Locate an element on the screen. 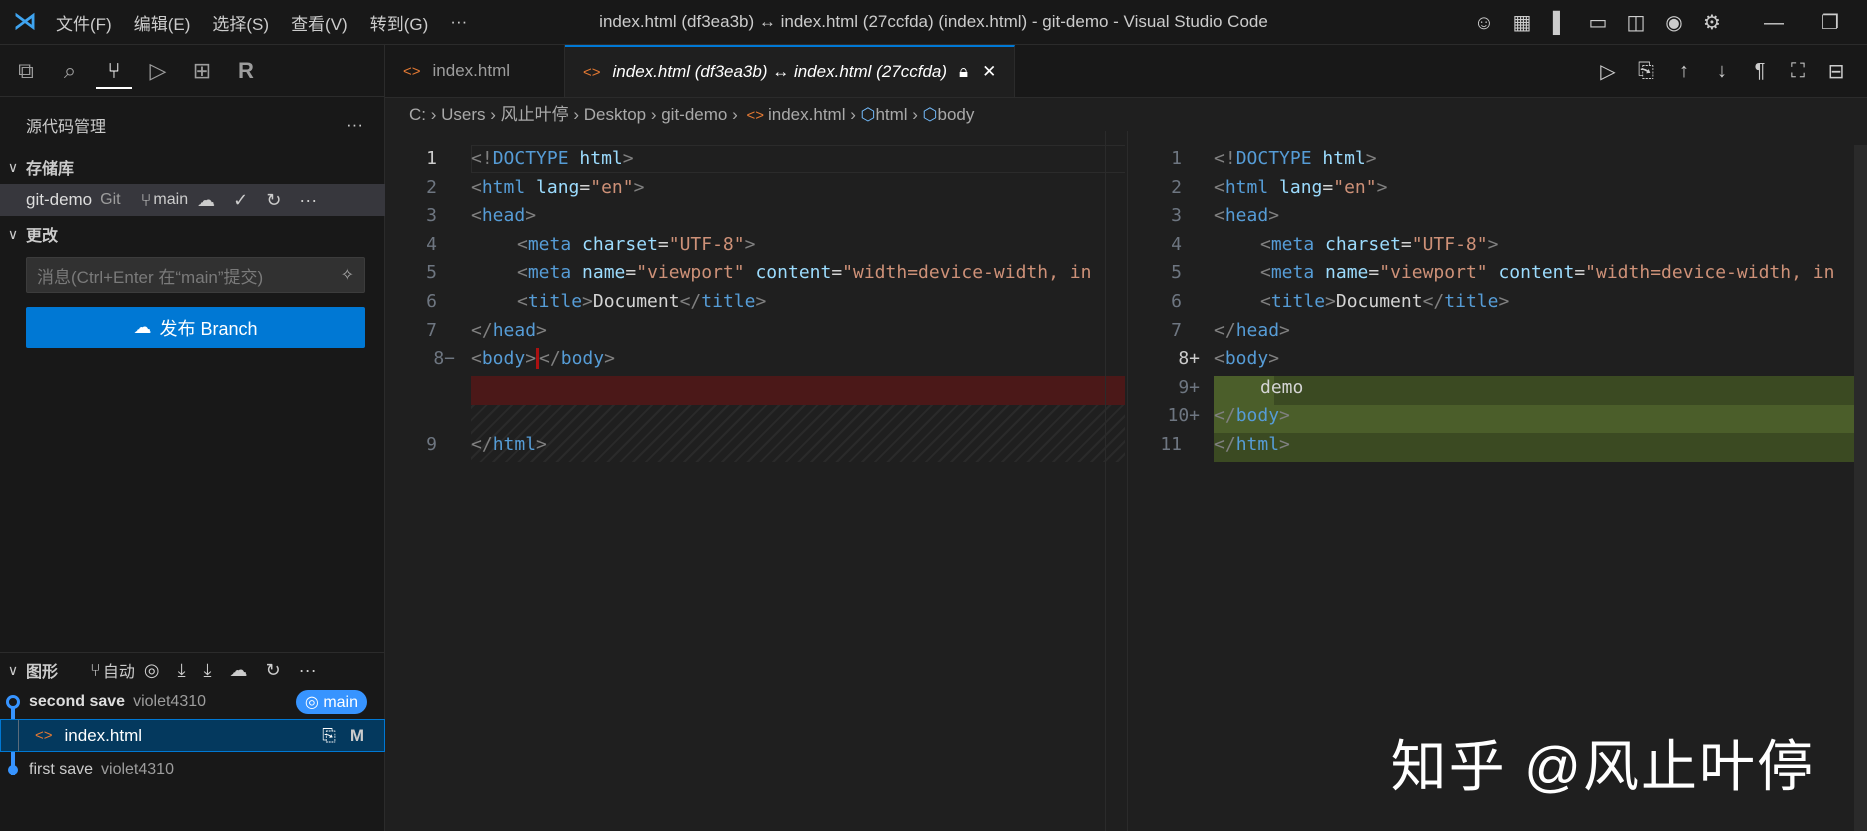 This screenshot has height=831, width=1867. repositories-header: 存储库 is located at coordinates (50, 167).